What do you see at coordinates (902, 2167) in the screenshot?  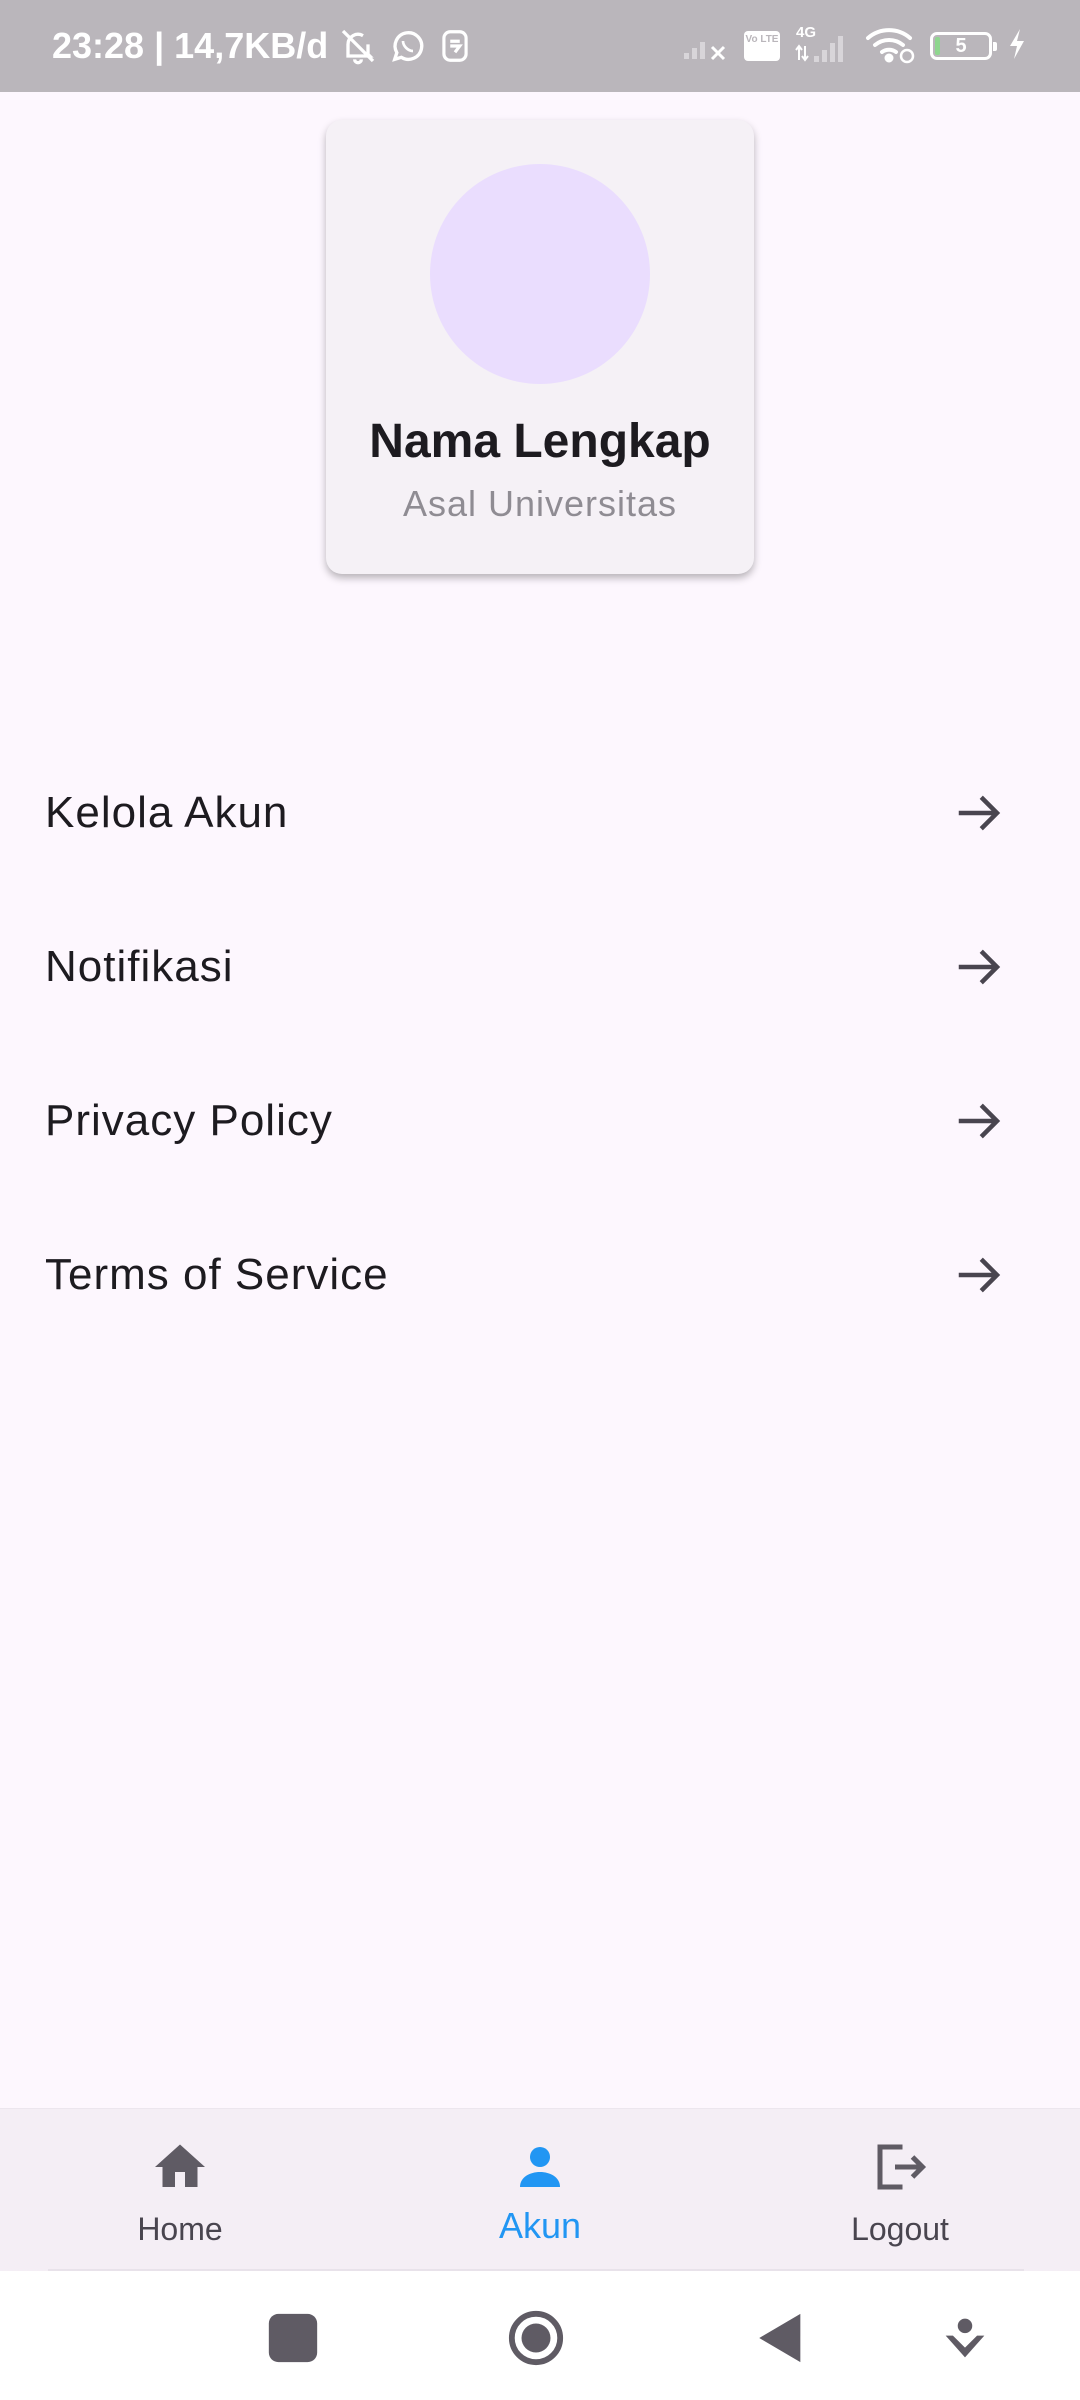 I see `logout-icon` at bounding box center [902, 2167].